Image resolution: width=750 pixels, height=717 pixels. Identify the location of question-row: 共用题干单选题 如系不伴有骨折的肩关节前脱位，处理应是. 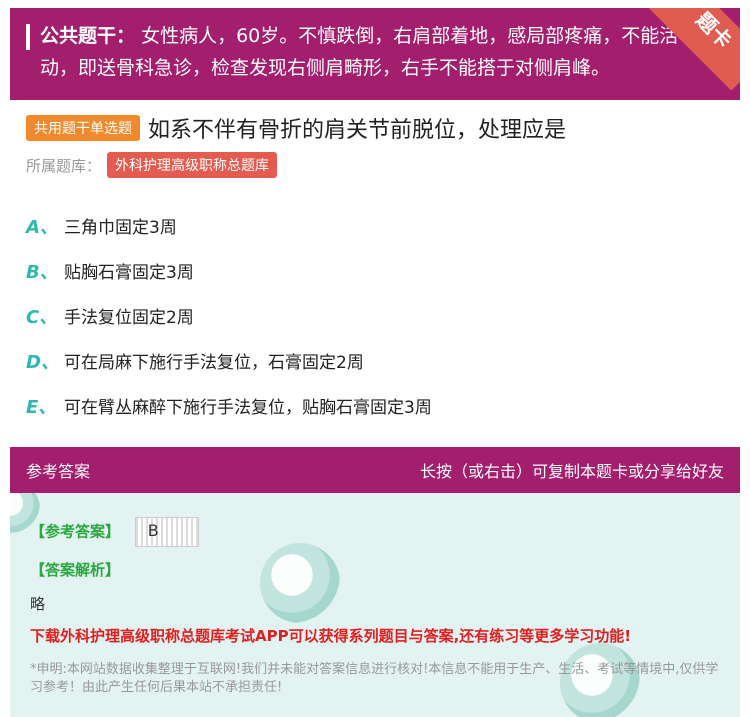
(296, 128).